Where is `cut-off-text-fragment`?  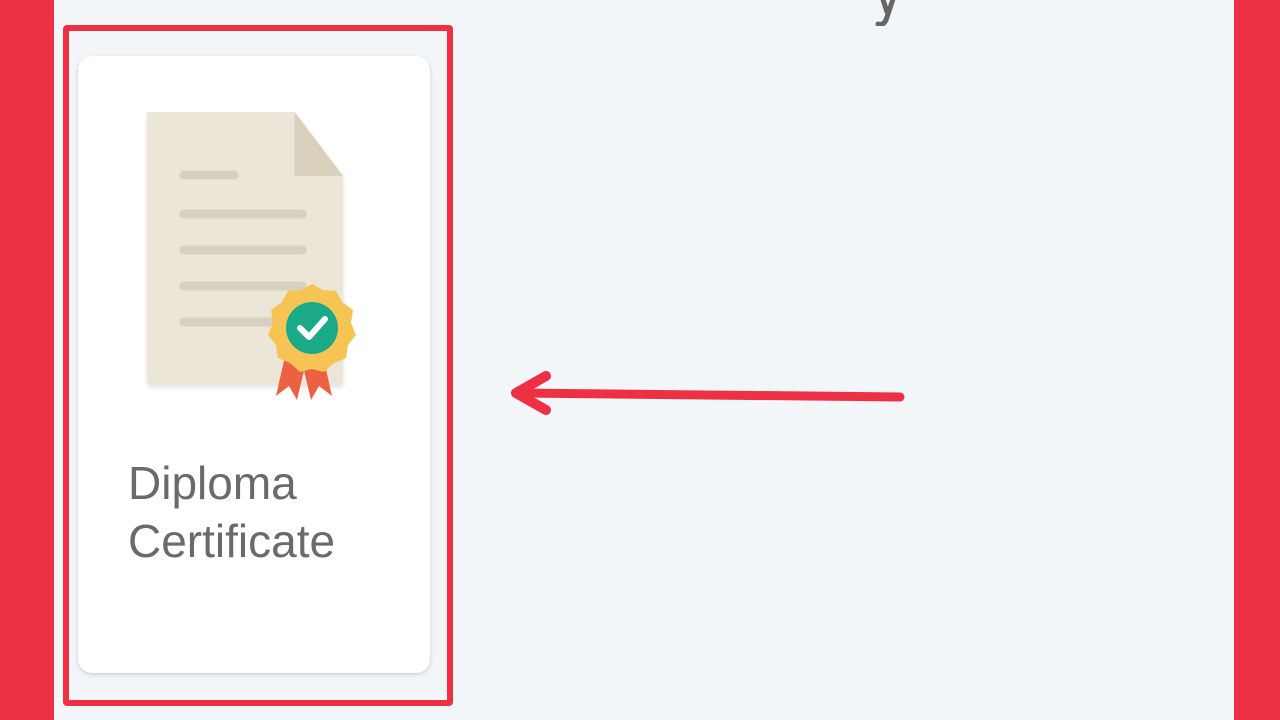
cut-off-text-fragment is located at coordinates (890, 13).